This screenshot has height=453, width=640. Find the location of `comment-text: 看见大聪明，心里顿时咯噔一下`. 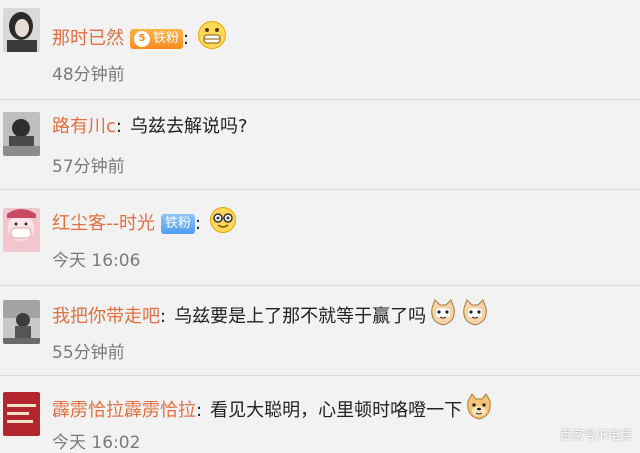

comment-text: 看见大聪明，心里顿时咯噔一下 is located at coordinates (336, 410).